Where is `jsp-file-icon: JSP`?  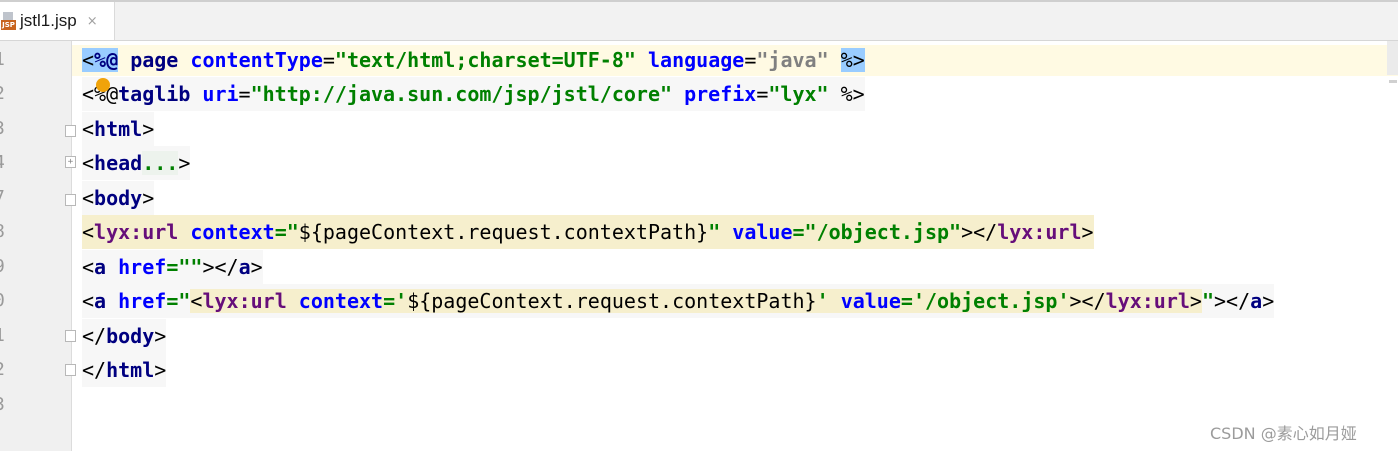 jsp-file-icon: JSP is located at coordinates (9, 21).